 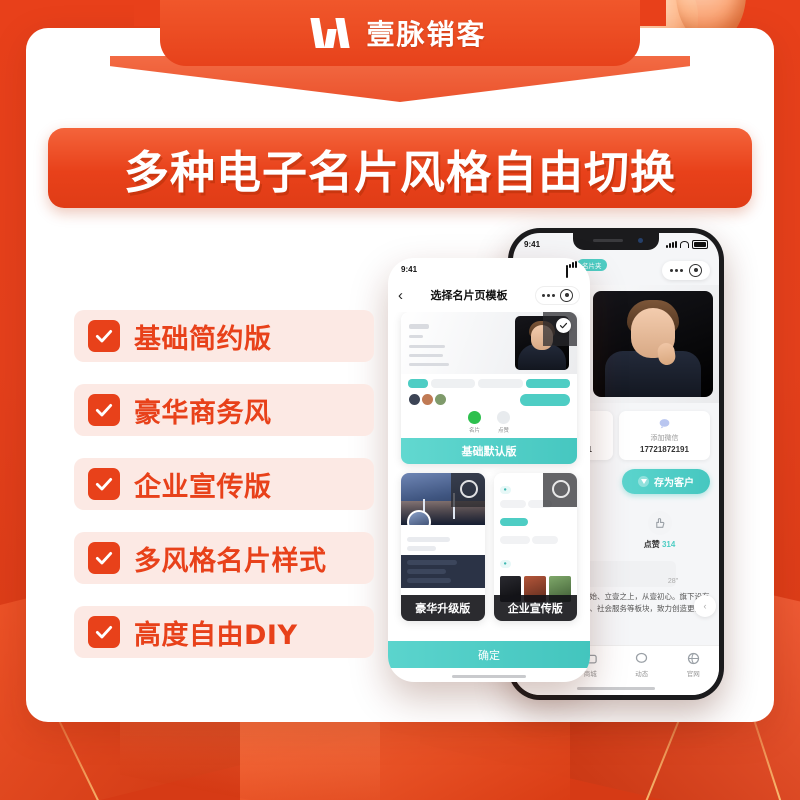 I want to click on feature-item: 基础简约版, so click(x=224, y=336).